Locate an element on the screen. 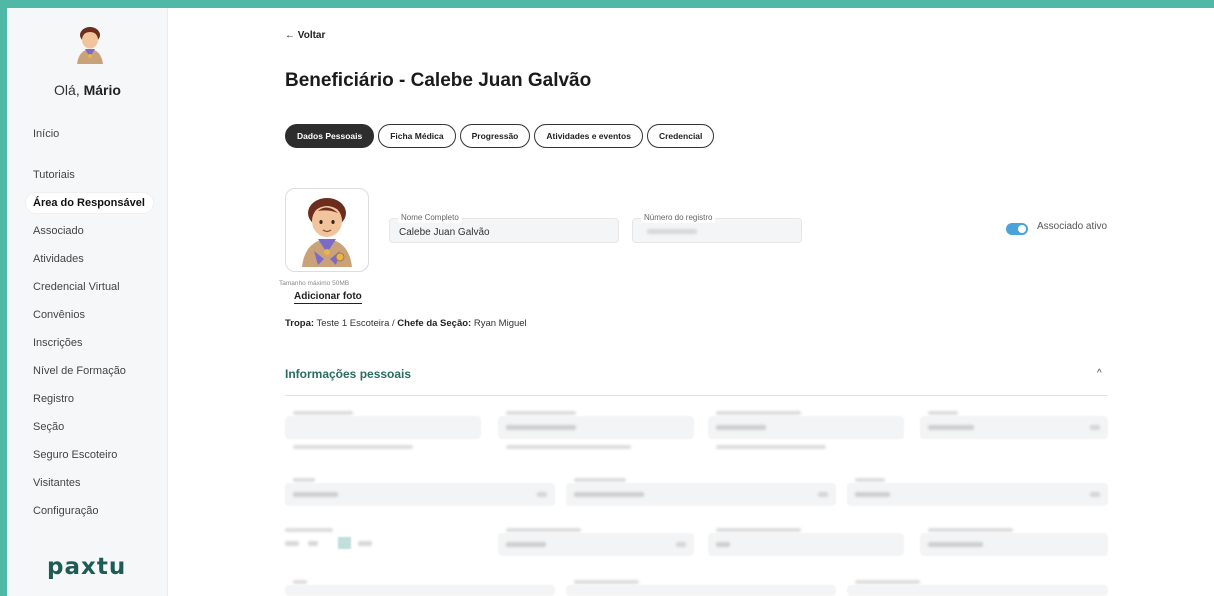 The image size is (1214, 596). full-name-field: Nome Completo Calebe Juan Galvão is located at coordinates (504, 228).